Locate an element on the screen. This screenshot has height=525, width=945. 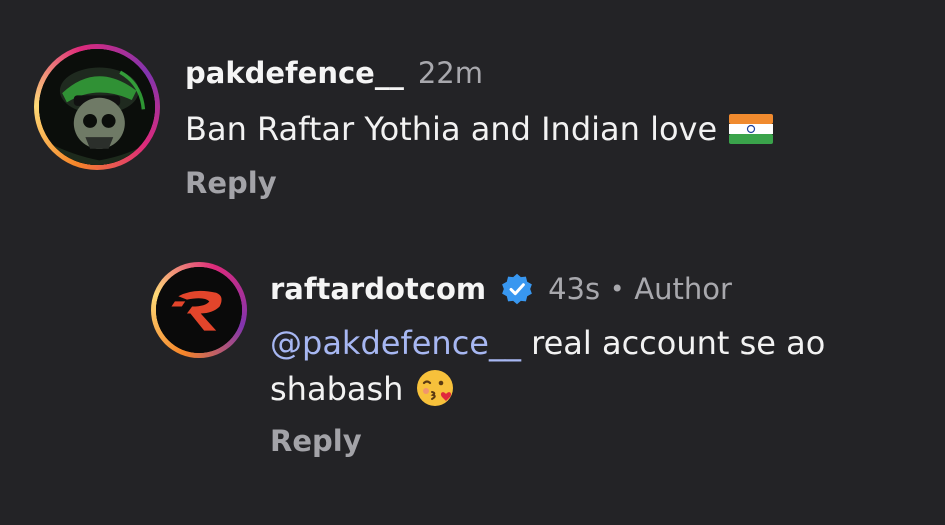
timestamp: 43s is located at coordinates (574, 289).